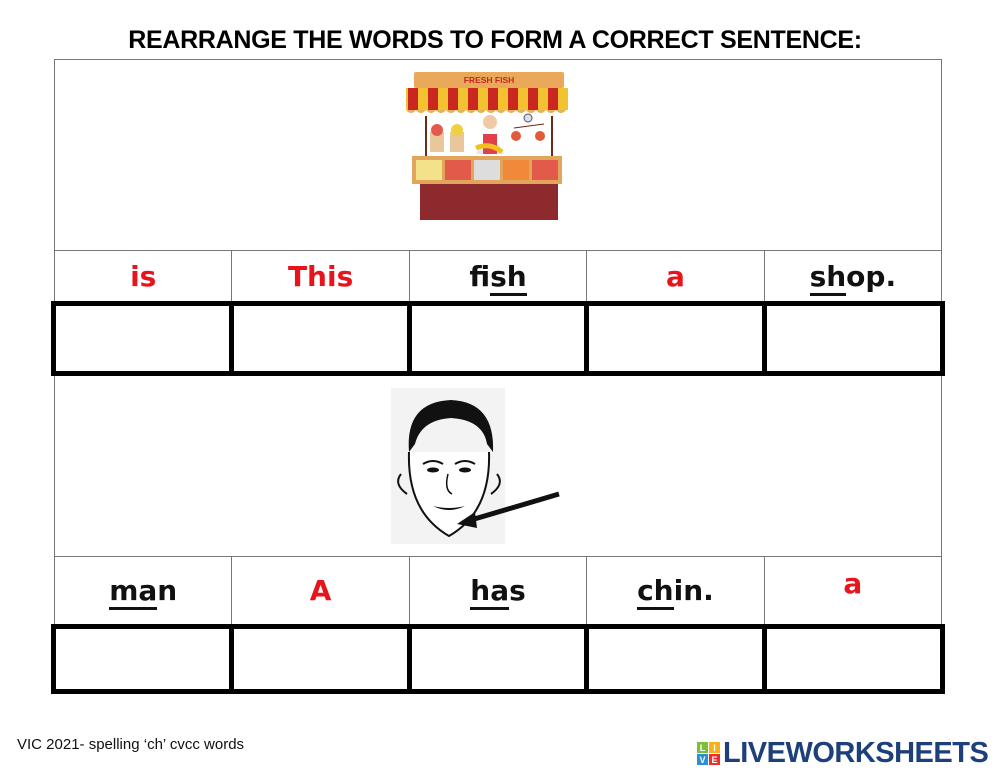 Image resolution: width=1000 pixels, height=772 pixels. I want to click on word-tile: is, so click(144, 276).